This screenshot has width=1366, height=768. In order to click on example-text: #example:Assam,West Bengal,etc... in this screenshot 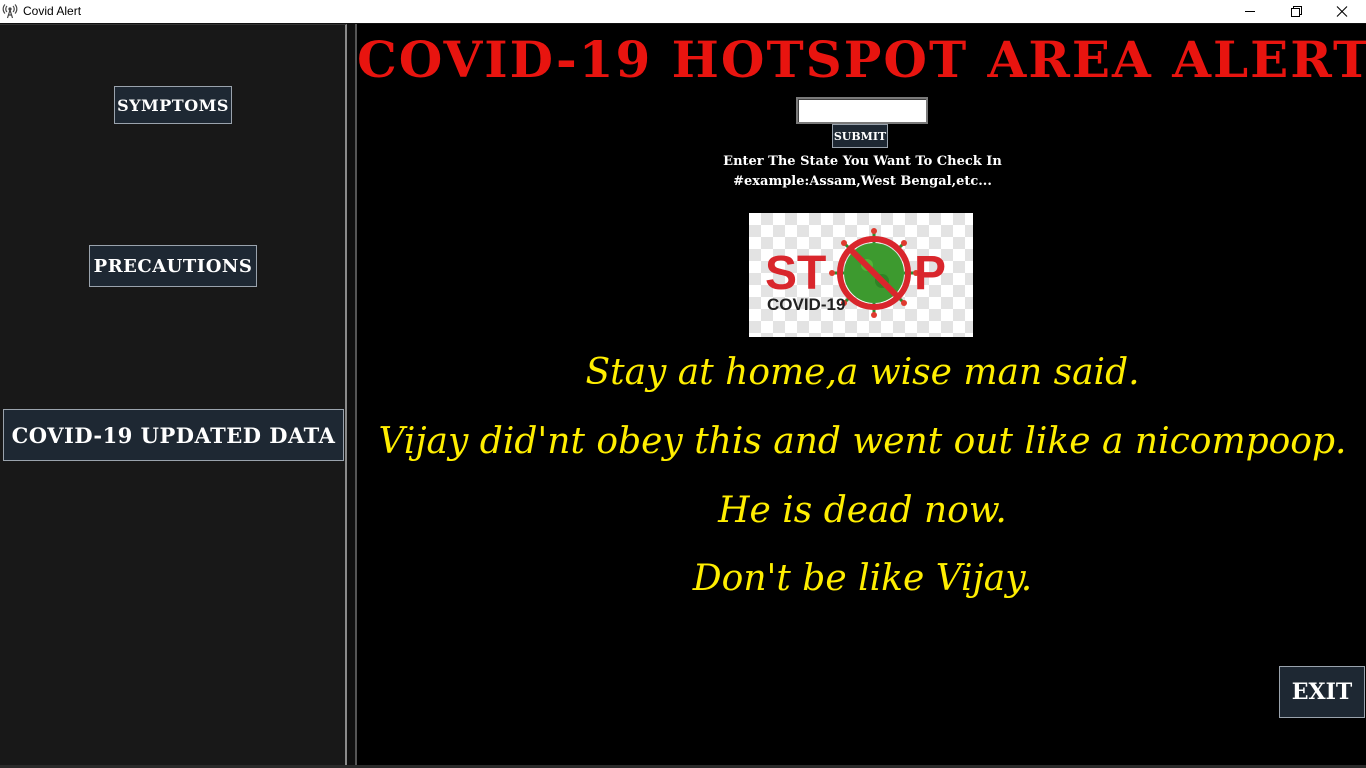, I will do `click(862, 181)`.